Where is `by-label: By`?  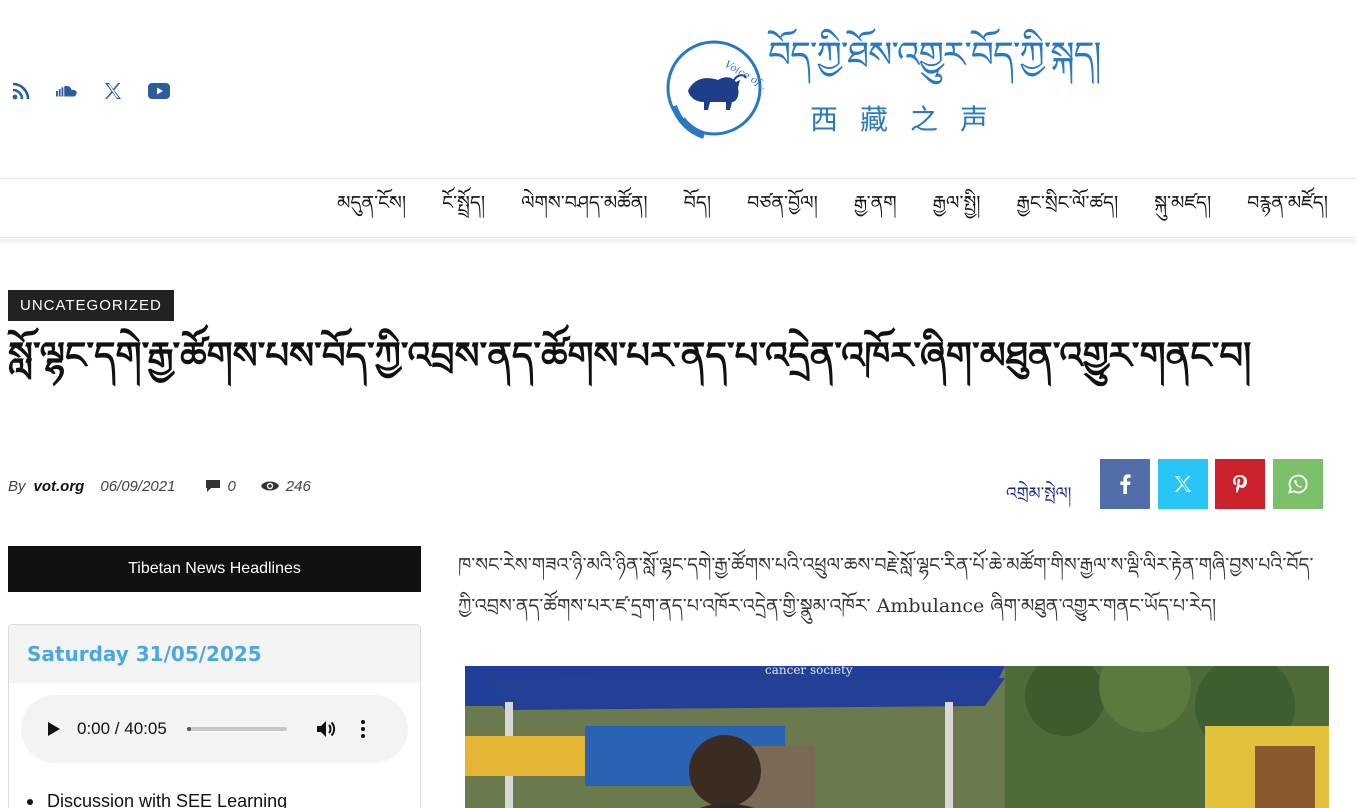 by-label: By is located at coordinates (17, 486).